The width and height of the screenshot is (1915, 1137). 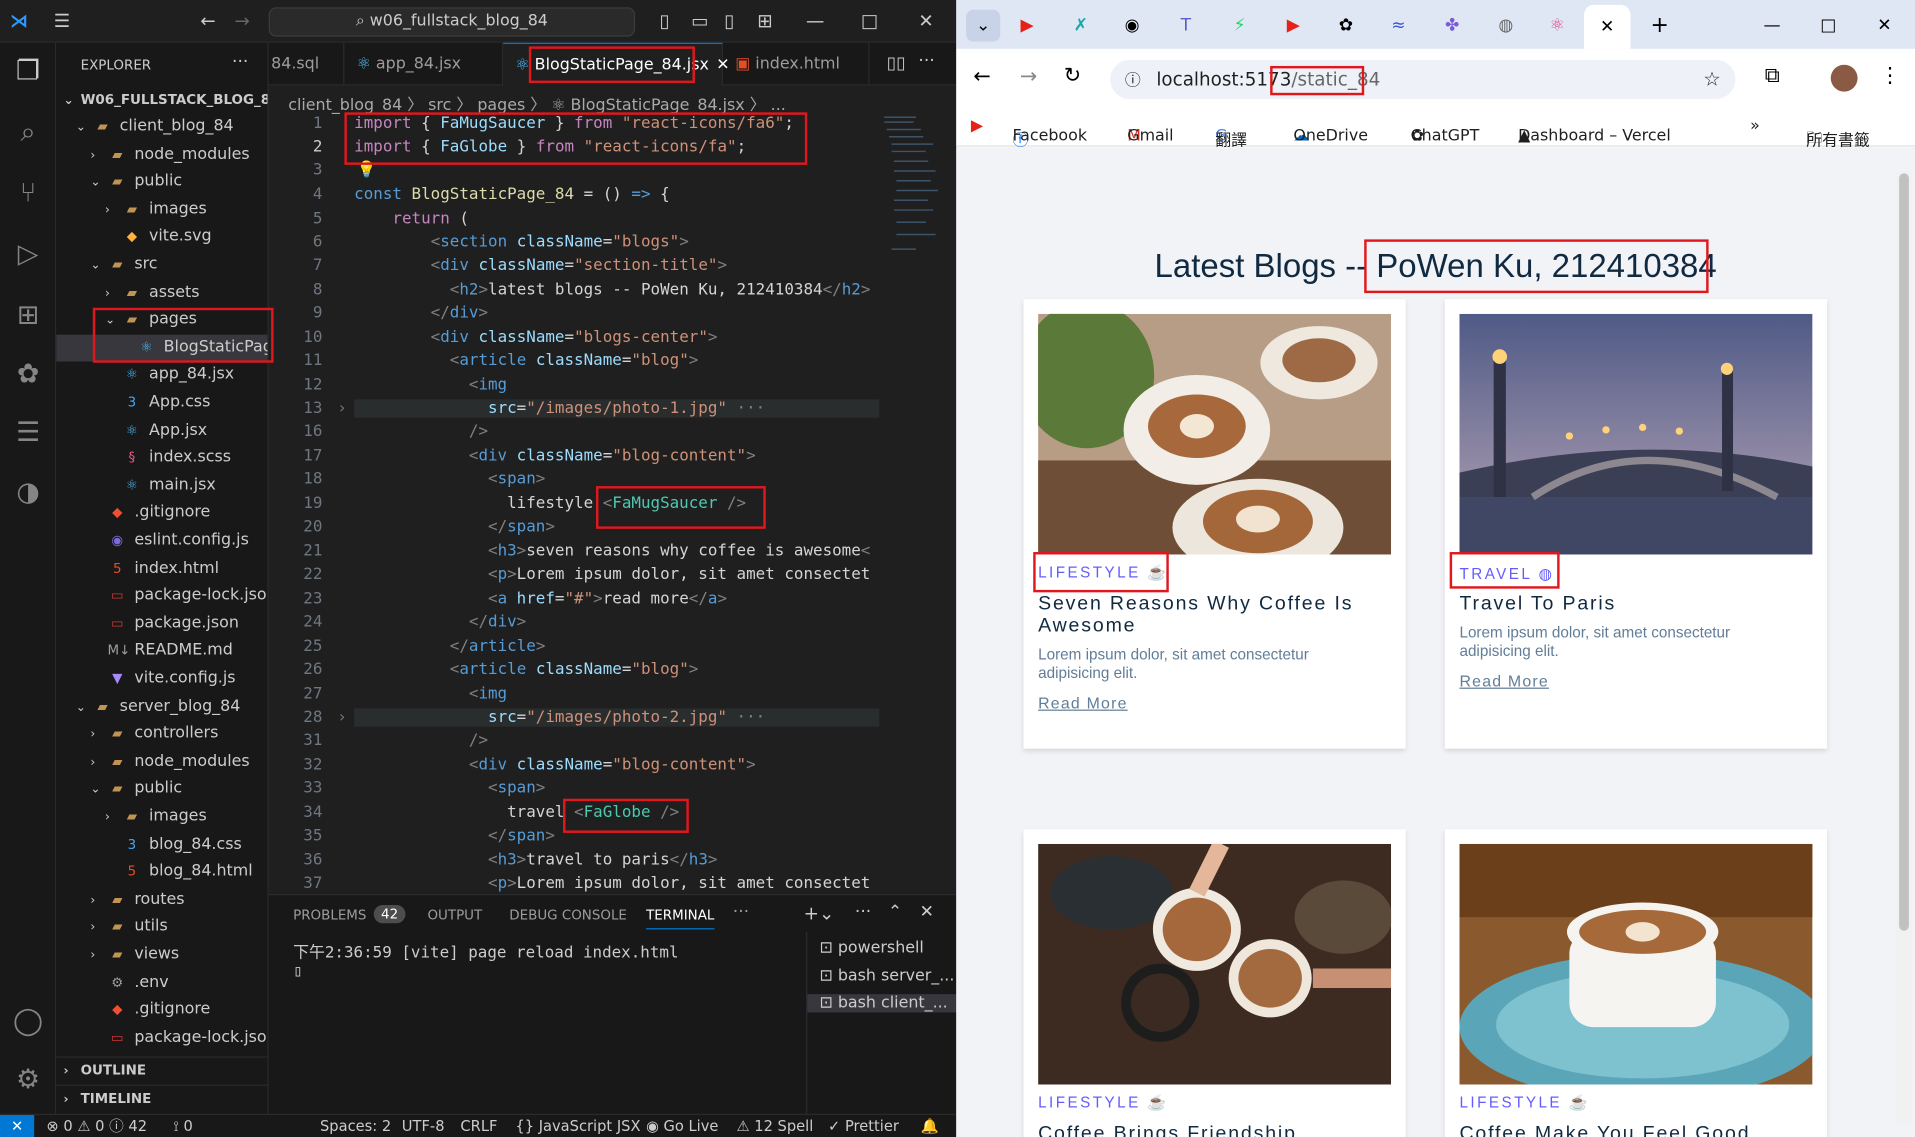 I want to click on split-editor-icon: ▯▯, so click(x=896, y=64).